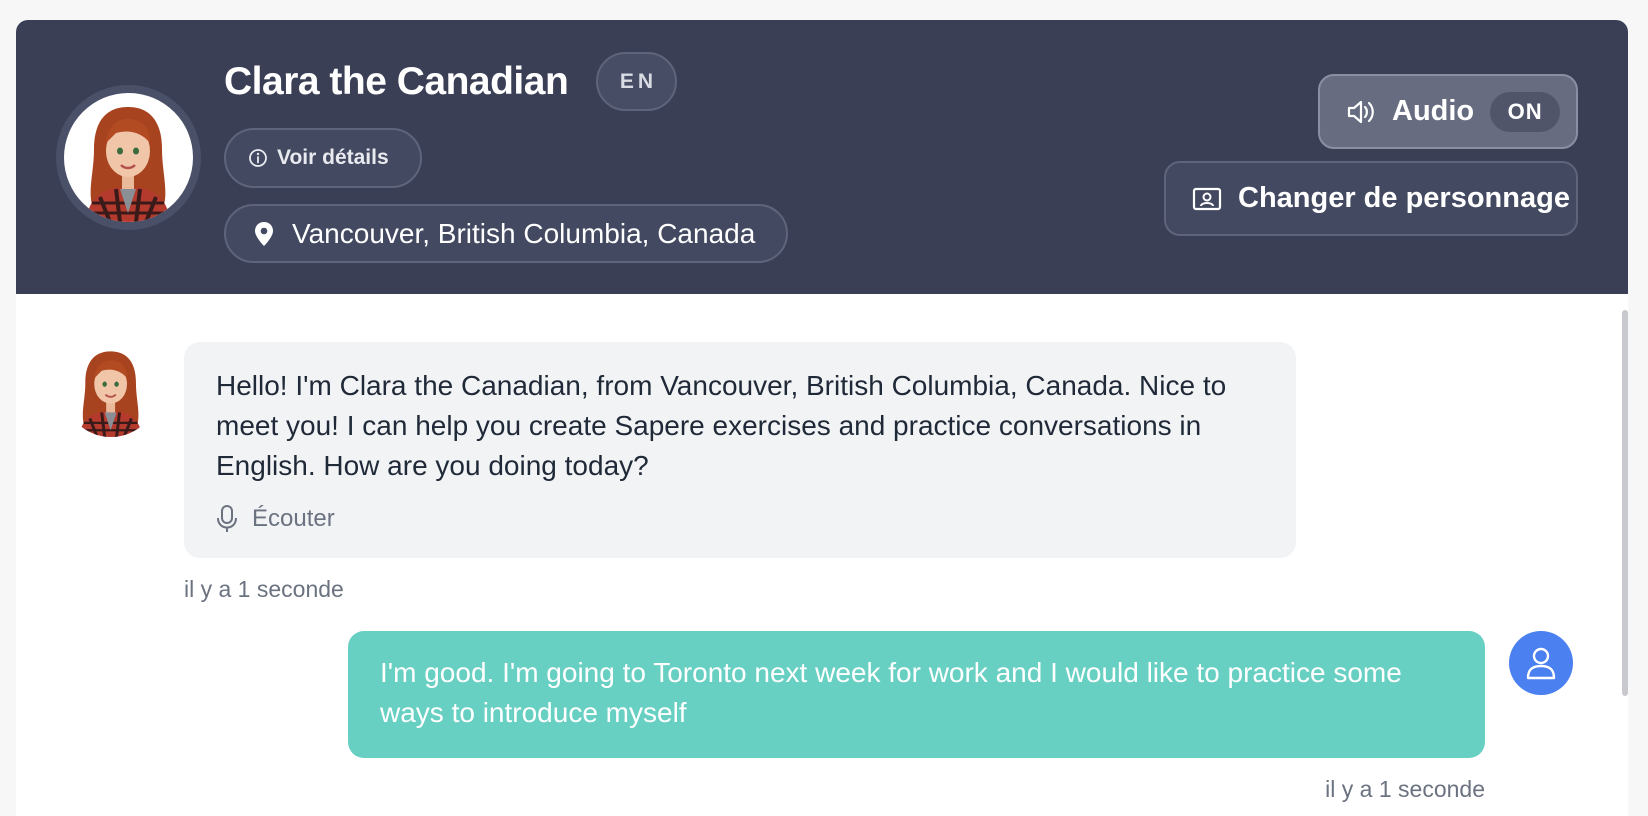  I want to click on info-icon, so click(258, 158).